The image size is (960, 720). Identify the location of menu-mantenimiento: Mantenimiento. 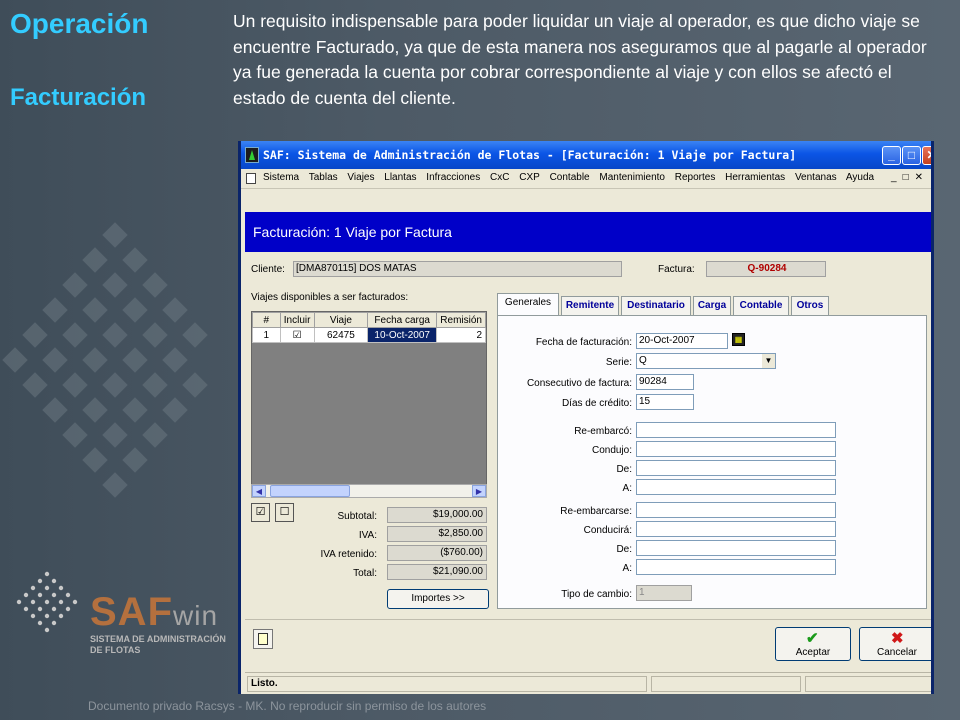
(632, 177).